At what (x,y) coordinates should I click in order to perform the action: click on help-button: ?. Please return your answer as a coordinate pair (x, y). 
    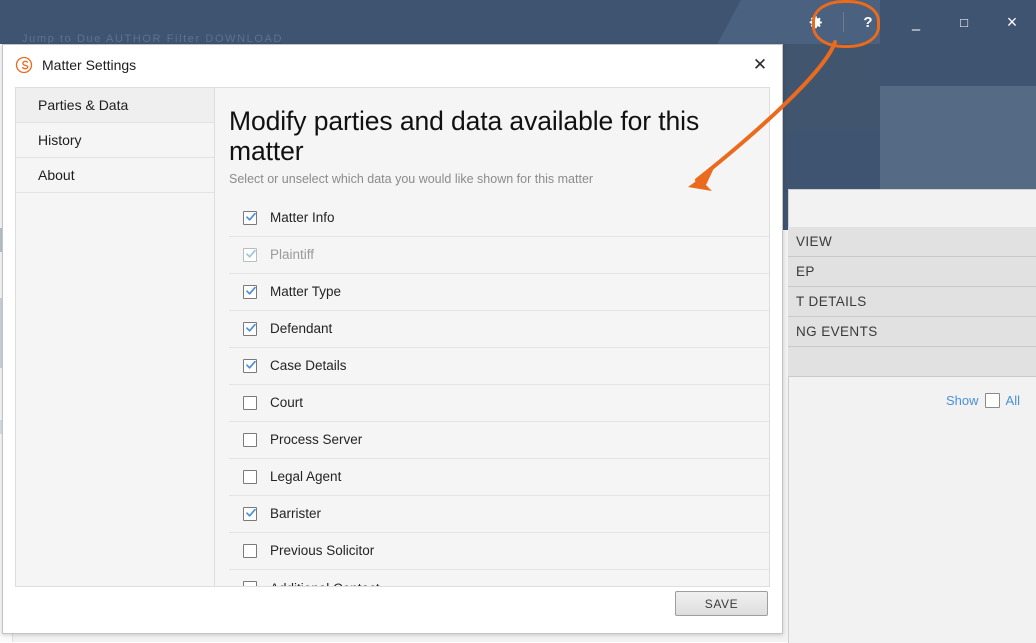
    Looking at the image, I should click on (868, 22).